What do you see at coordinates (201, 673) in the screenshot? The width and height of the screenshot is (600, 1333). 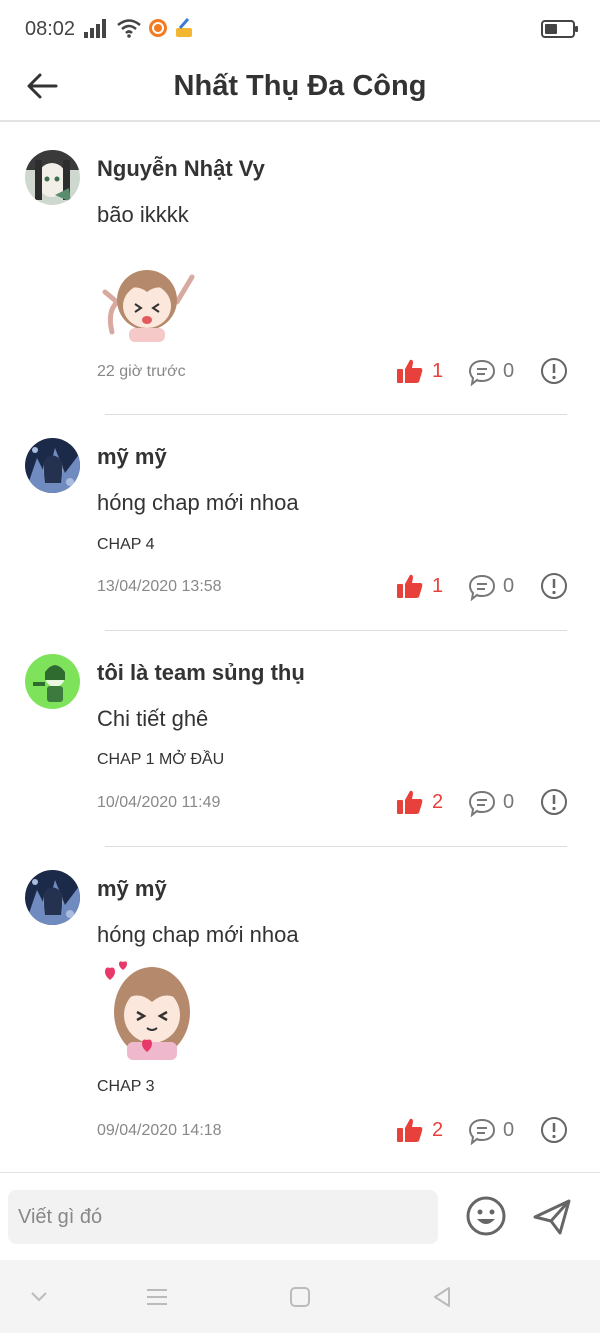 I see `comment-author: tôi là team sủng thụ` at bounding box center [201, 673].